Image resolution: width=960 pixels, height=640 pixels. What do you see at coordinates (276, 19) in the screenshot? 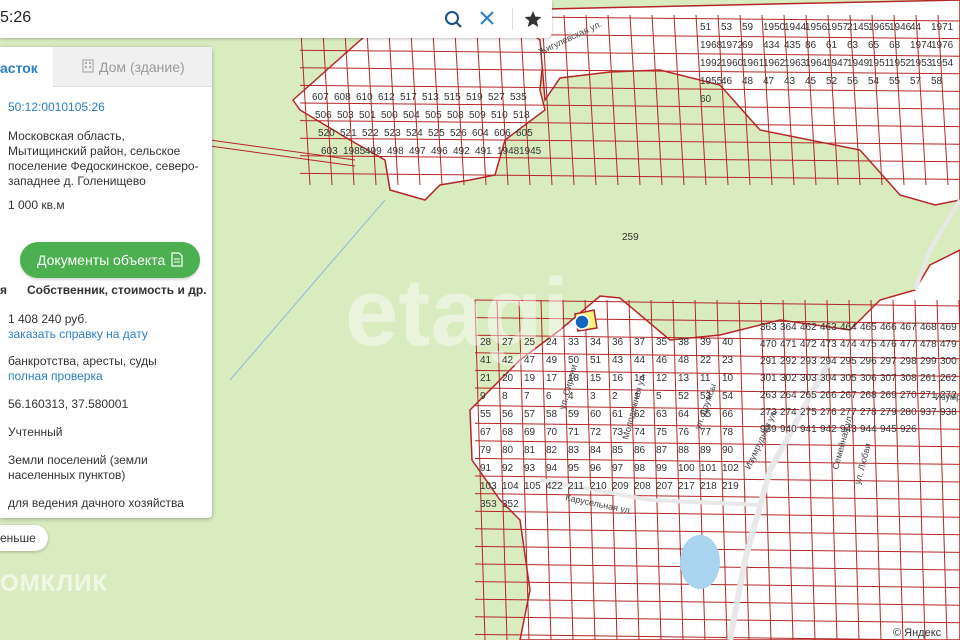
I see `search-bar: 5:26` at bounding box center [276, 19].